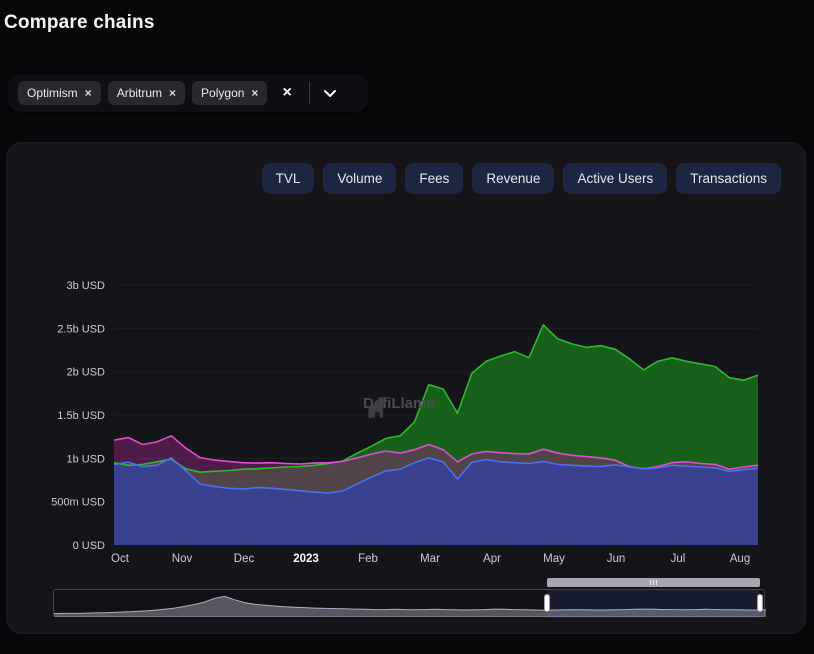  Describe the element at coordinates (759, 603) in the screenshot. I see `brush-right-handle` at that location.